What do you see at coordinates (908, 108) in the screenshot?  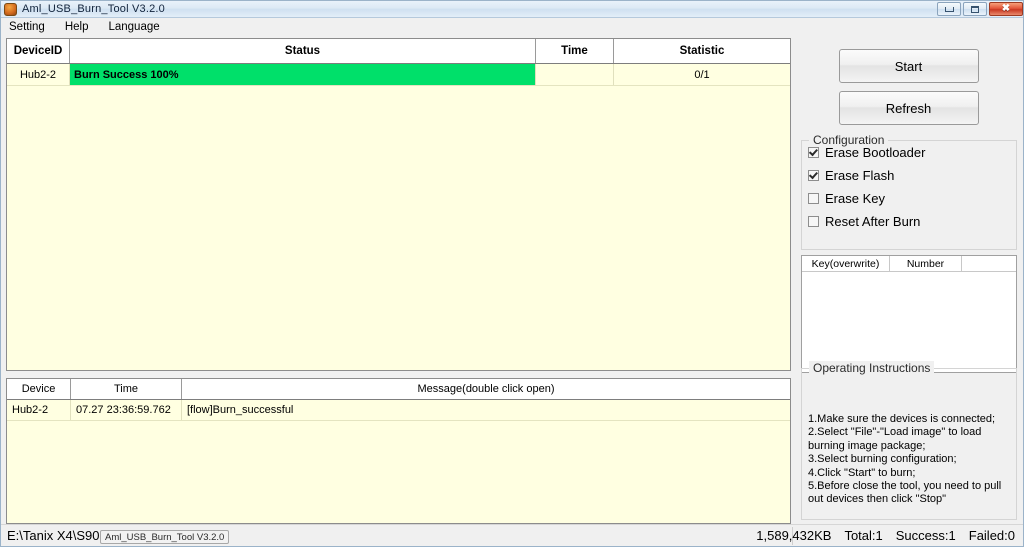 I see `refresh-button: Refresh` at bounding box center [908, 108].